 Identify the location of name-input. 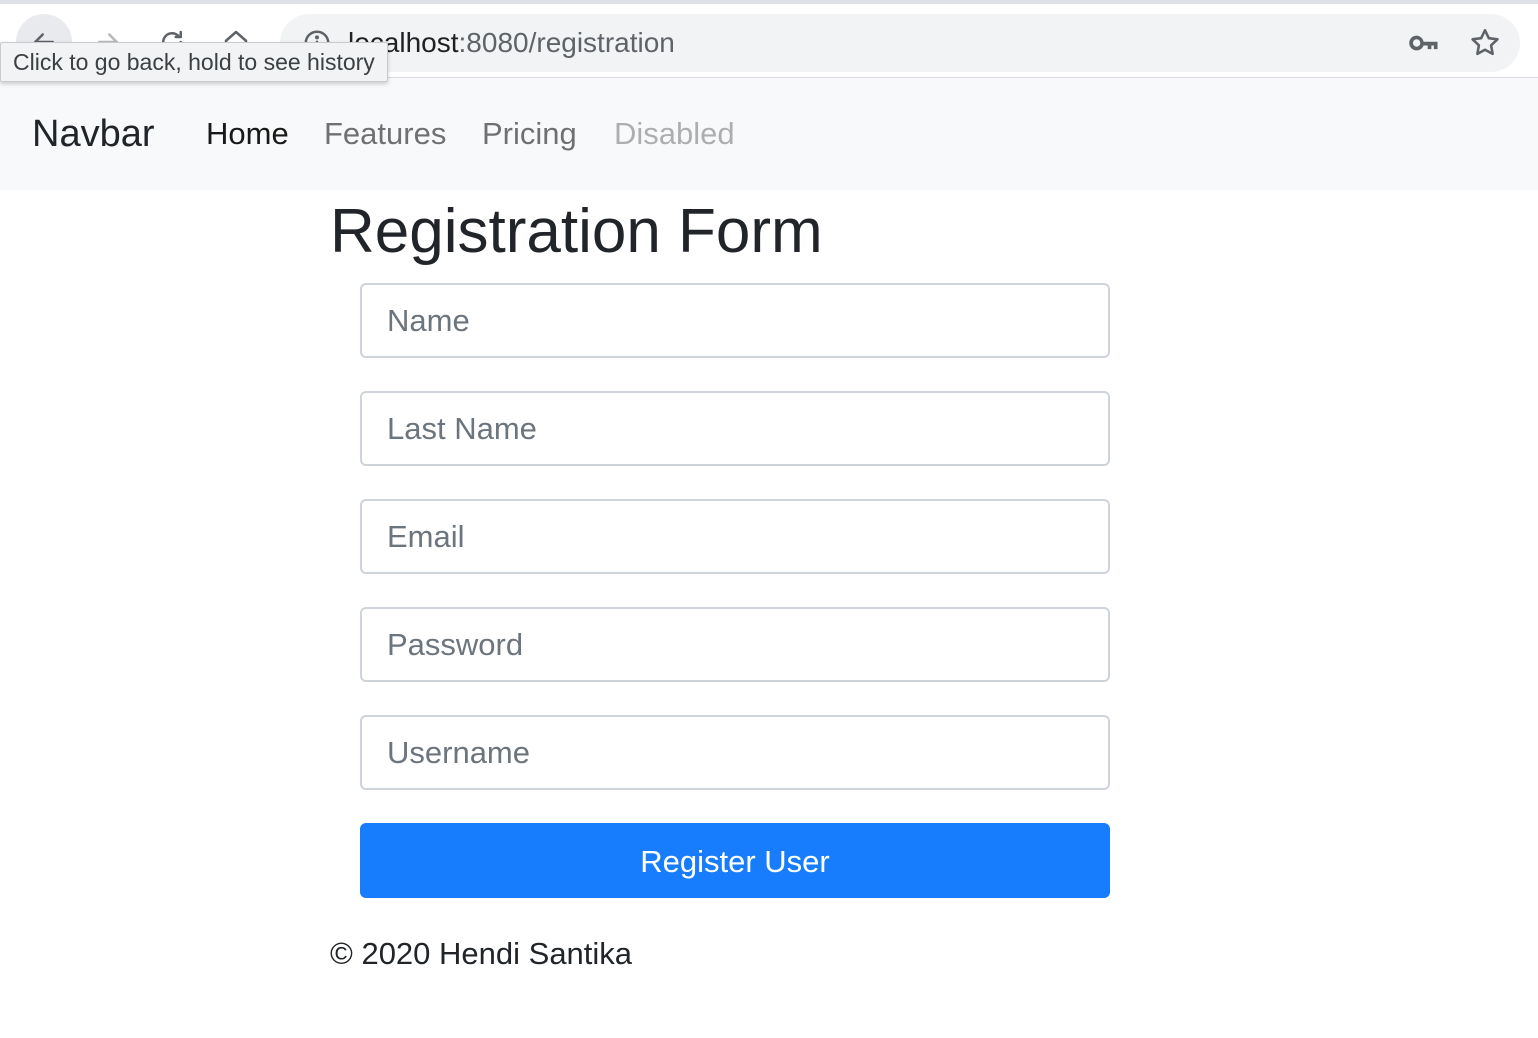
(735, 320).